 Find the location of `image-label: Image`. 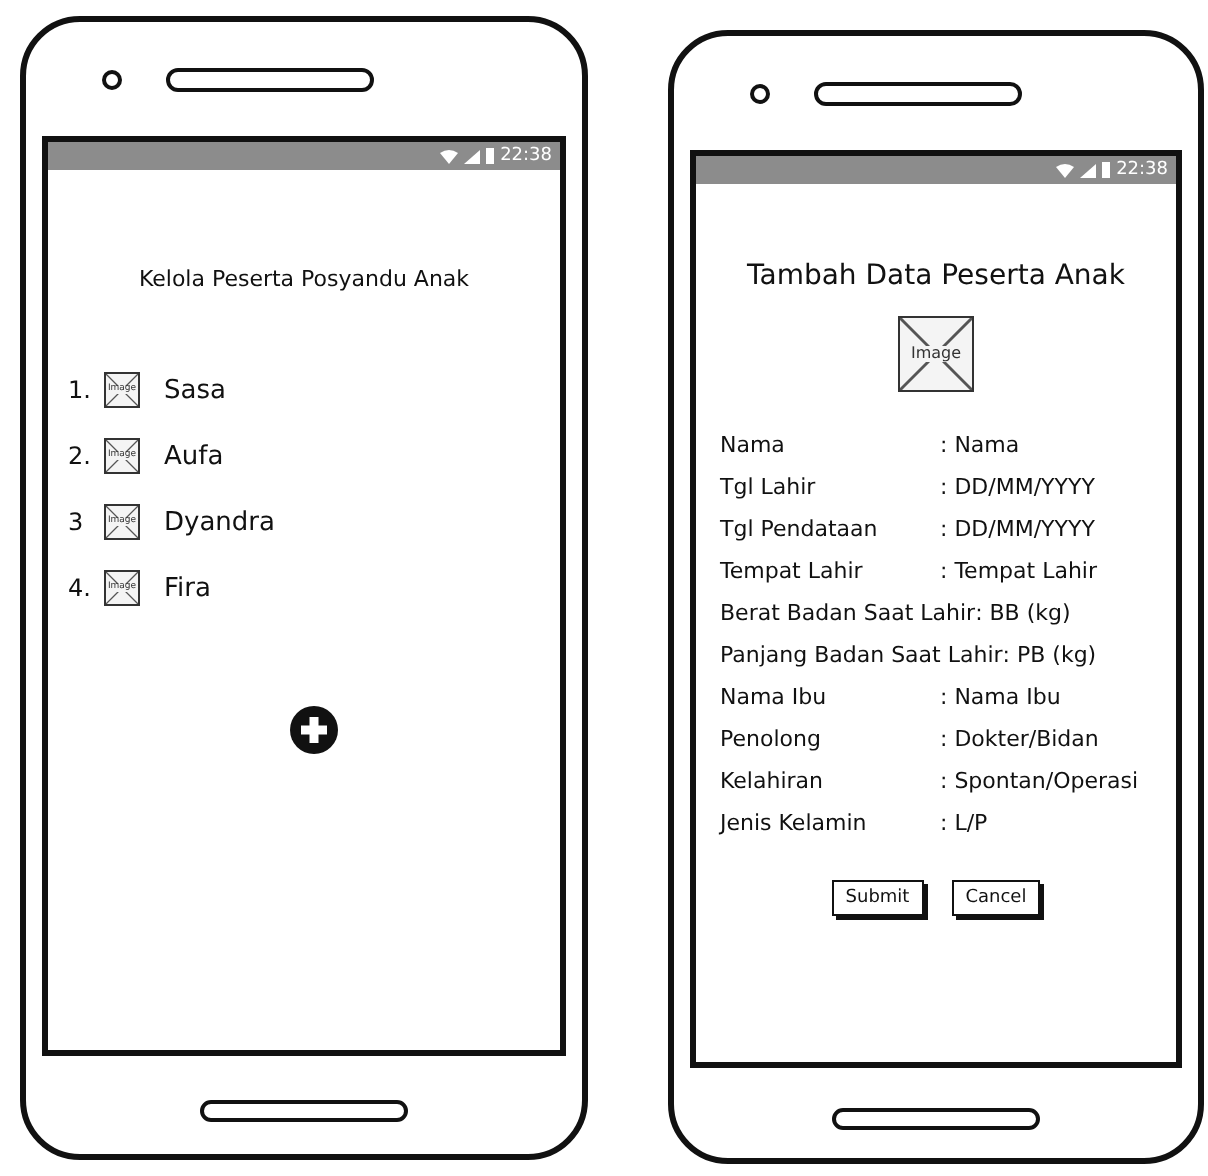

image-label: Image is located at coordinates (936, 354).